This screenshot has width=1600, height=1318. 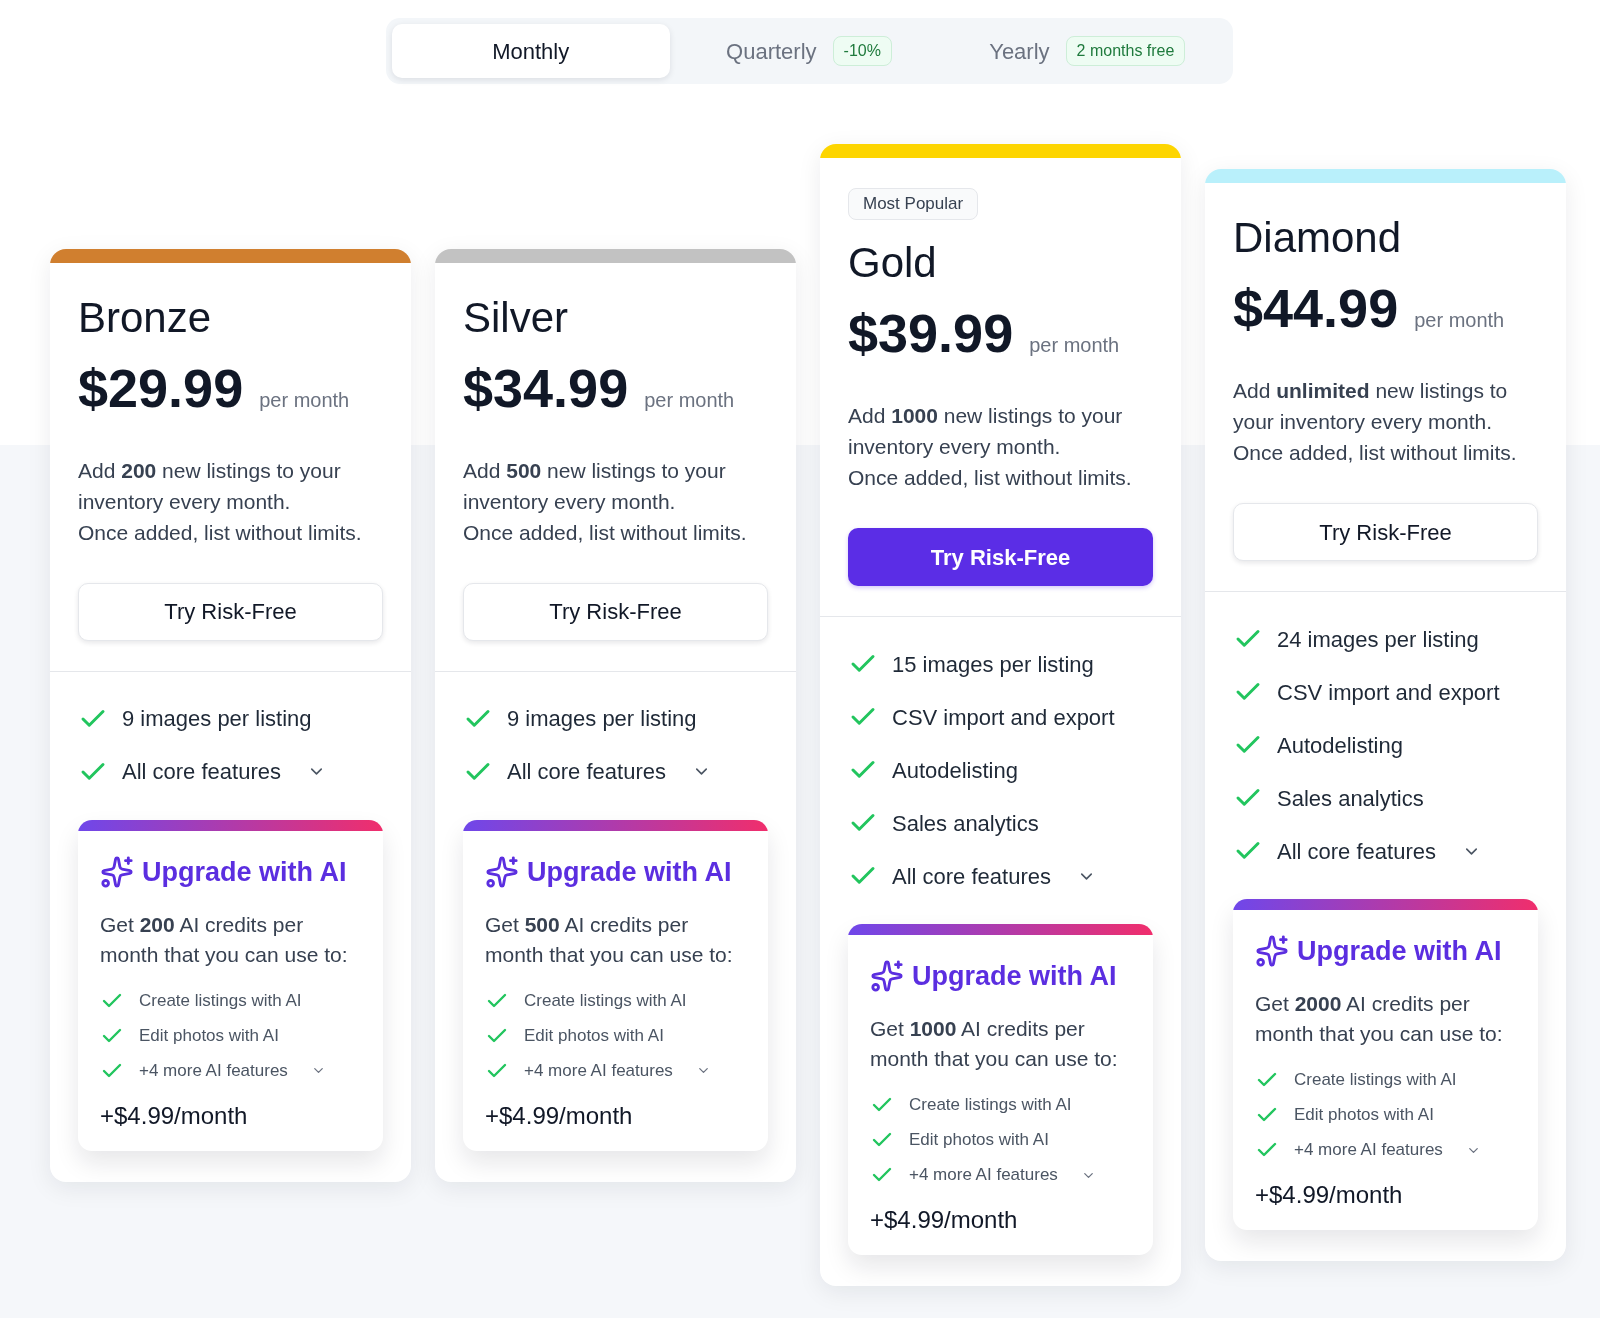 What do you see at coordinates (1316, 308) in the screenshot?
I see `plan-price: $44.99` at bounding box center [1316, 308].